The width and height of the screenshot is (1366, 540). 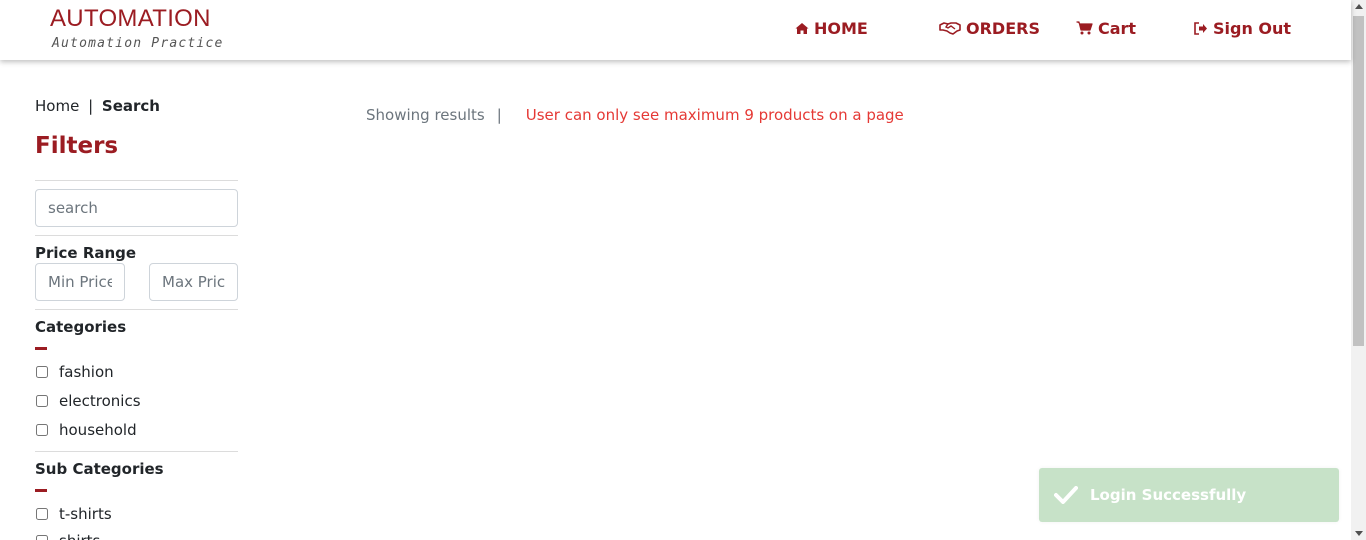 I want to click on nav-cart-label: Cart, so click(x=1117, y=28).